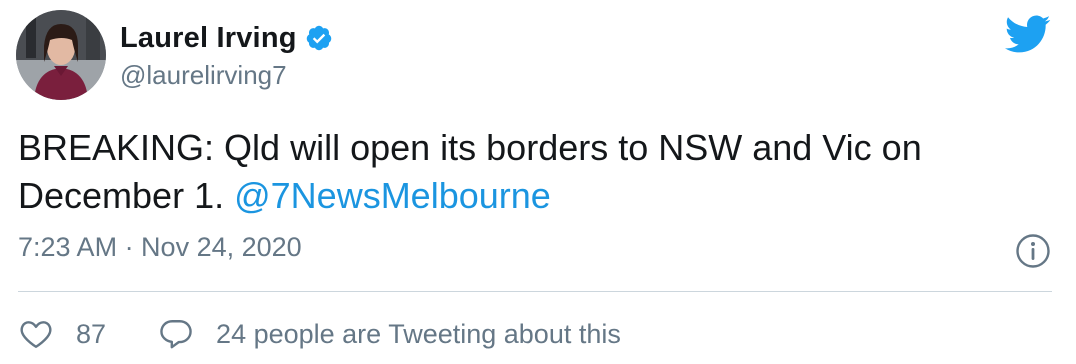  Describe the element at coordinates (1033, 251) in the screenshot. I see `info-icon` at that location.